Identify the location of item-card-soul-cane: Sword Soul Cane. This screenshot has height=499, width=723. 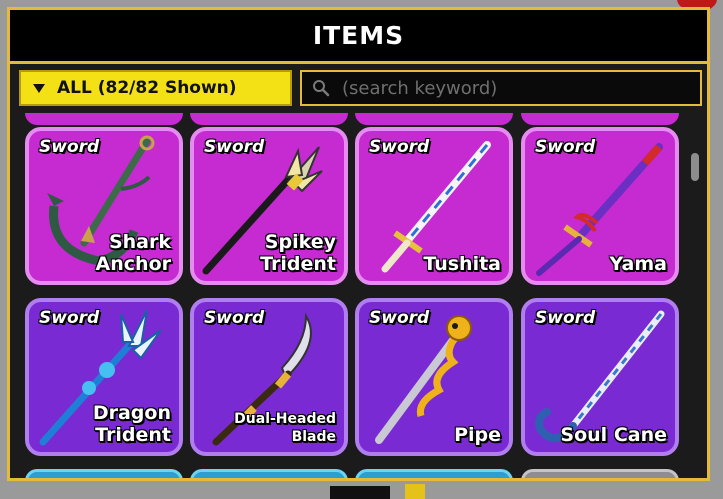
(600, 377).